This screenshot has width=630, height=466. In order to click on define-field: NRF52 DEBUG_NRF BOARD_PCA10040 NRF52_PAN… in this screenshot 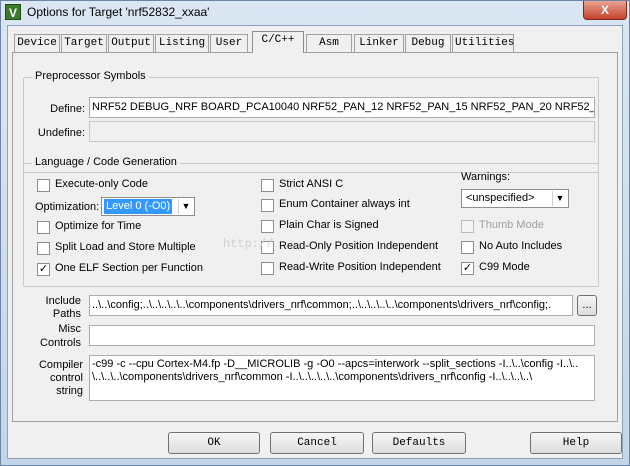, I will do `click(342, 107)`.